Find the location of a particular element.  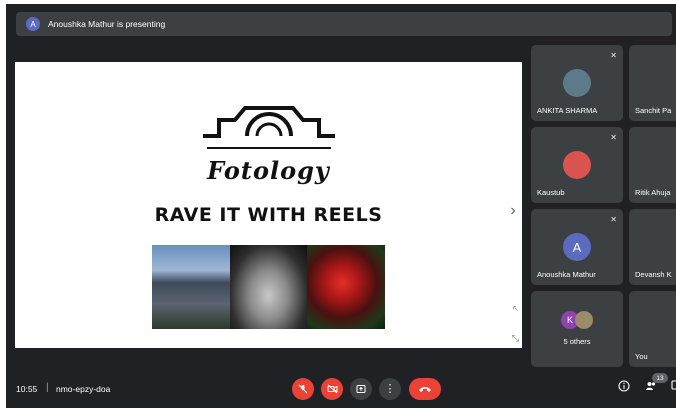

participant-tile: ✕ A Anoushka Mathur is located at coordinates (577, 247).